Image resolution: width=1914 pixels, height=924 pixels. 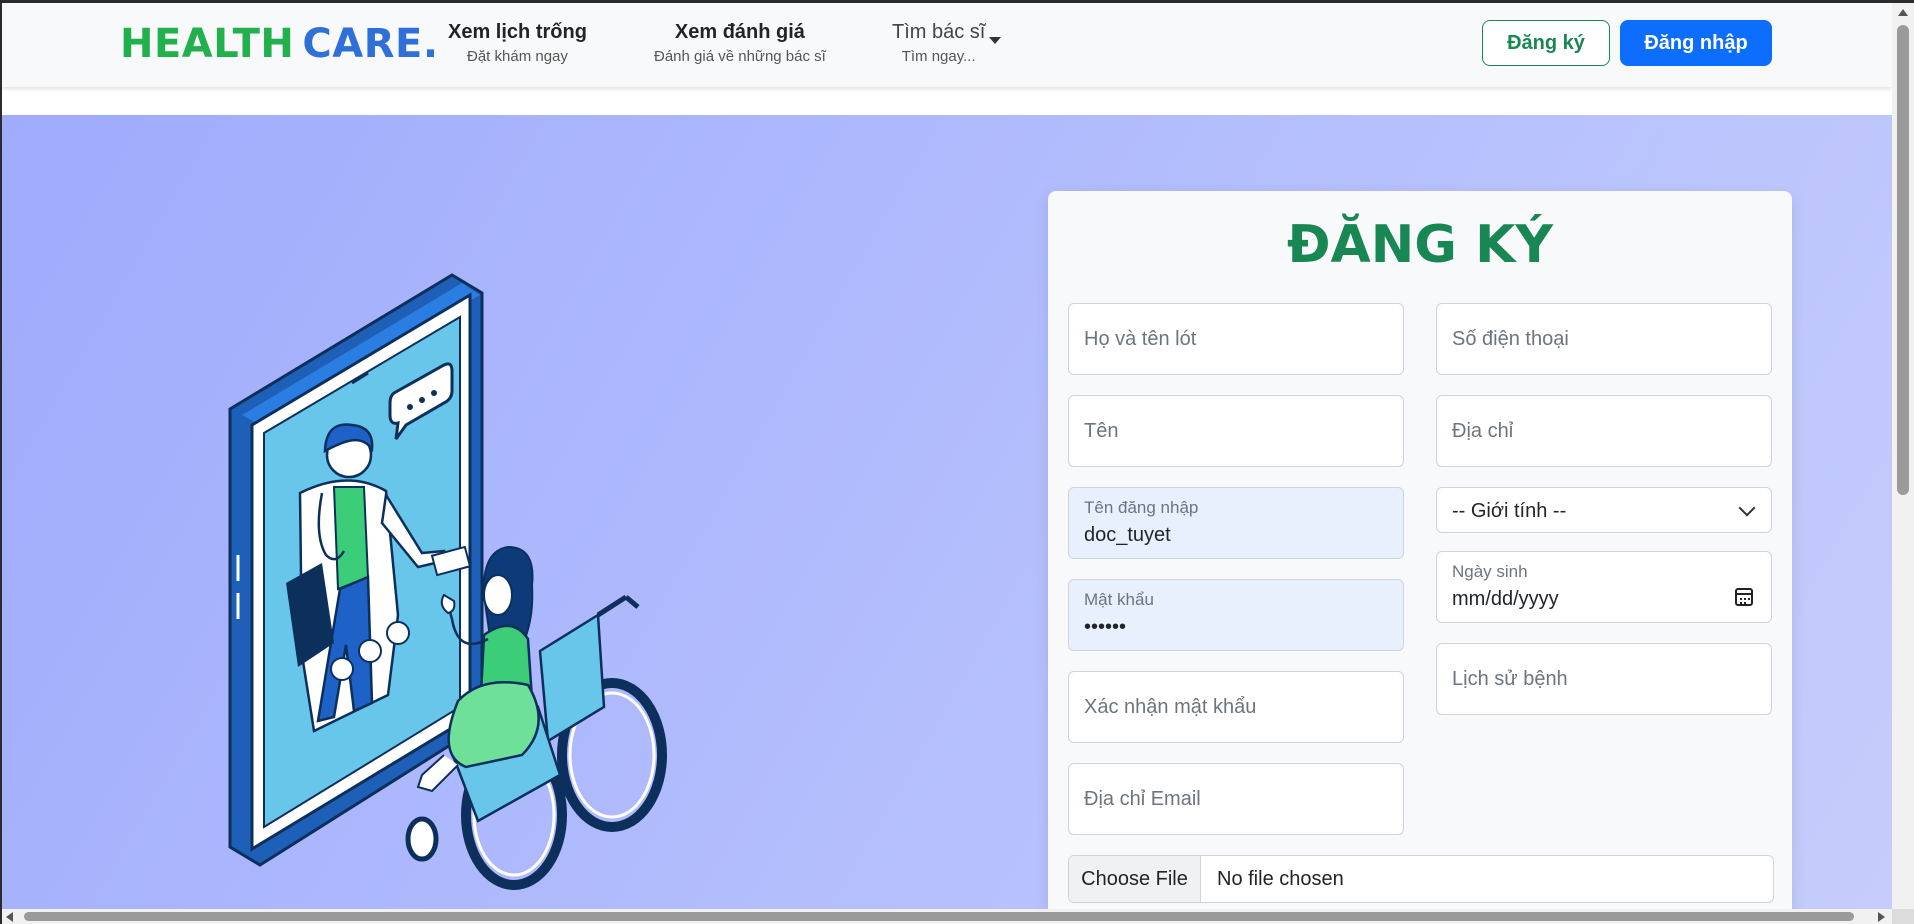 I want to click on calendar-icon, so click(x=1744, y=597).